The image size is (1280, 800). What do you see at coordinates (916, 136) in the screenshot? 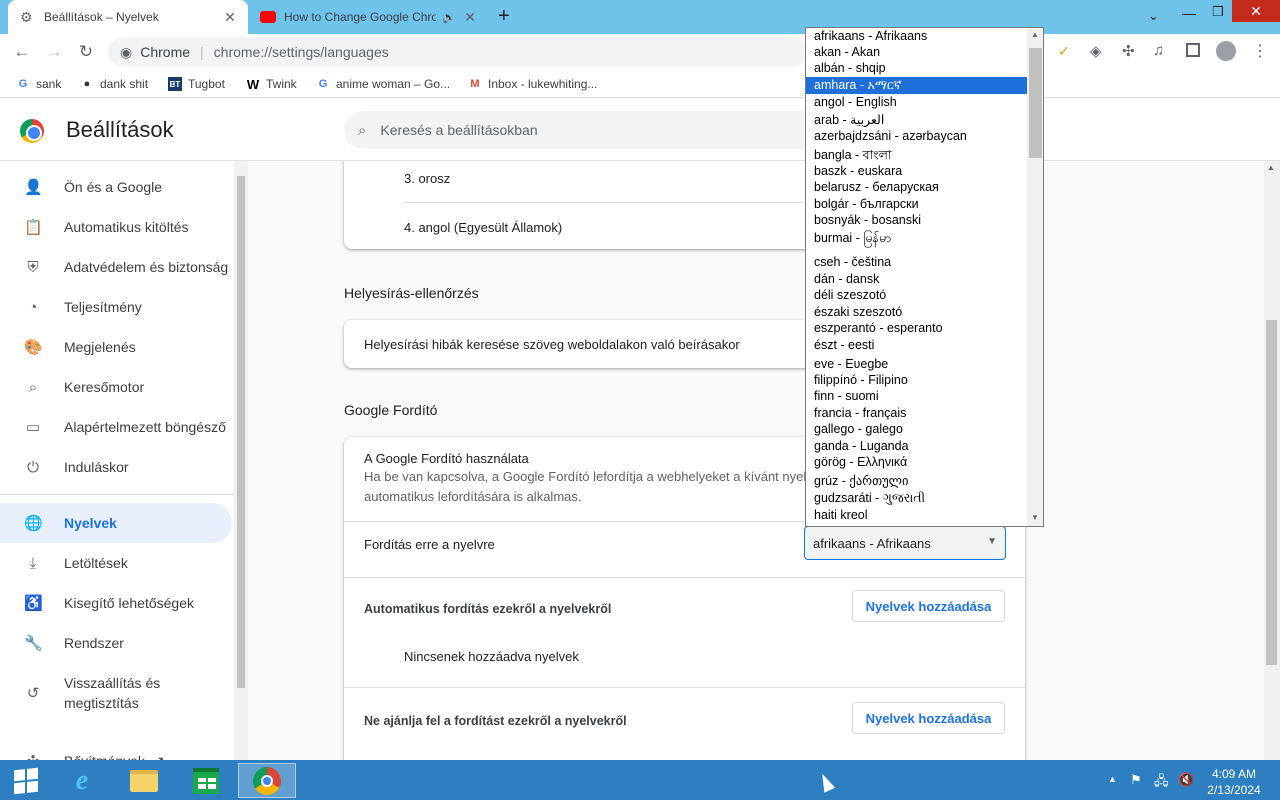
I see `dropdown-option: azerbajdzsáni - azərbaycan` at bounding box center [916, 136].